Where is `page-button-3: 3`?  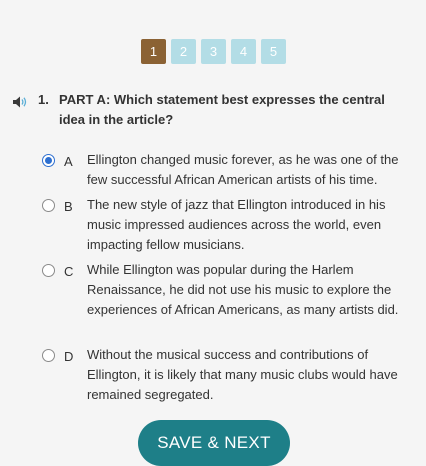 page-button-3: 3 is located at coordinates (213, 51).